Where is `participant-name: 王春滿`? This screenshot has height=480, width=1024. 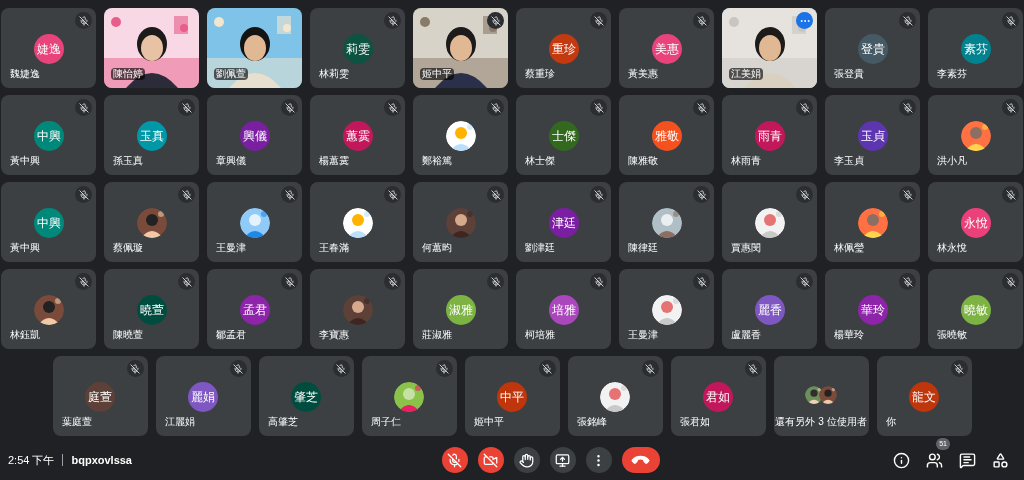 participant-name: 王春滿 is located at coordinates (334, 248).